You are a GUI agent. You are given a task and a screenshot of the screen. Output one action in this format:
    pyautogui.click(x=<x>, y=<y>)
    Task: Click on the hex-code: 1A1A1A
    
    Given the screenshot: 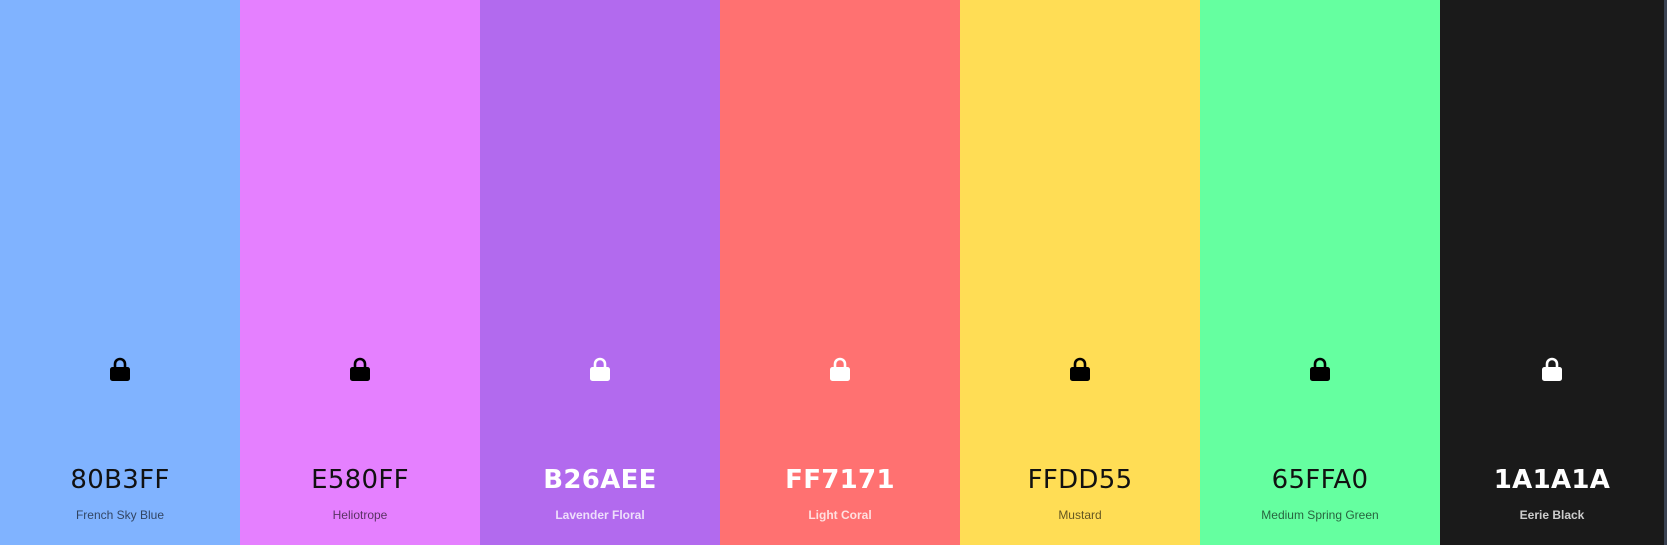 What is the action you would take?
    pyautogui.click(x=1552, y=480)
    